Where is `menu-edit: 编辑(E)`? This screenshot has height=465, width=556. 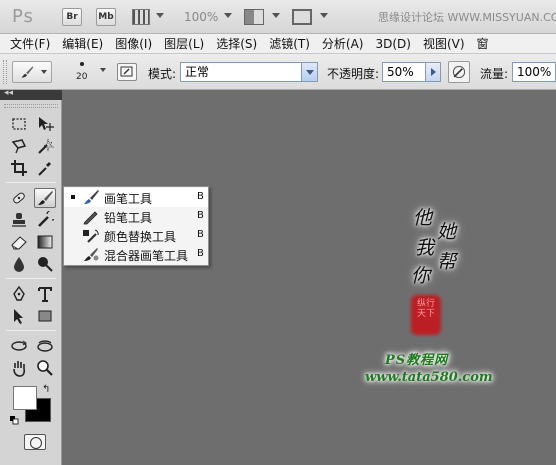
menu-edit: 编辑(E) is located at coordinates (82, 43).